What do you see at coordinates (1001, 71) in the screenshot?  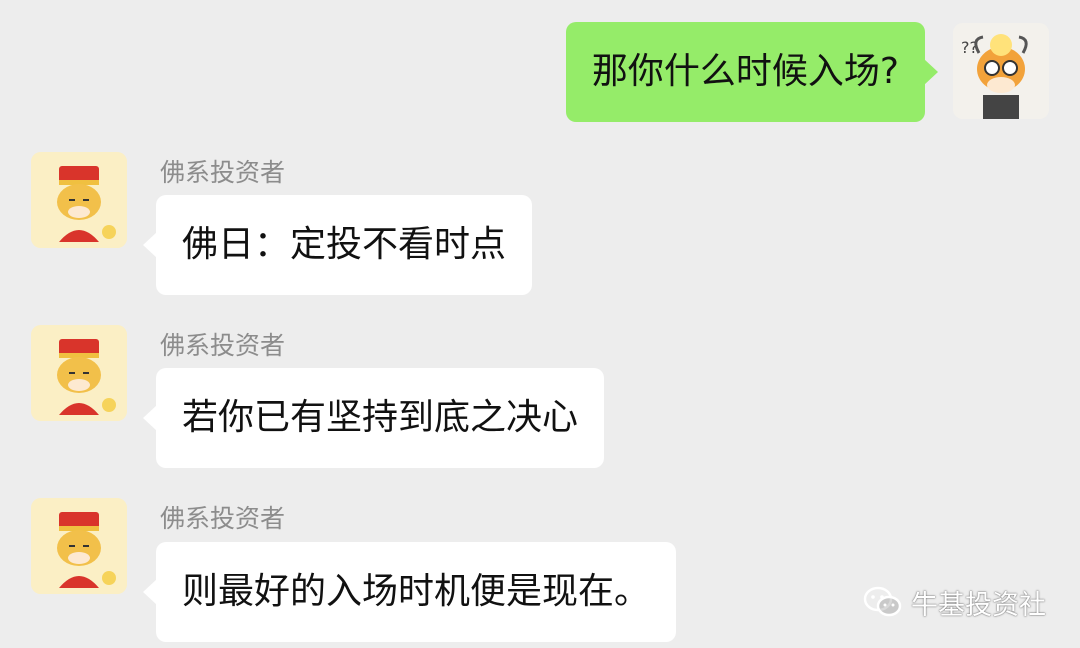 I see `my-avatar: ??` at bounding box center [1001, 71].